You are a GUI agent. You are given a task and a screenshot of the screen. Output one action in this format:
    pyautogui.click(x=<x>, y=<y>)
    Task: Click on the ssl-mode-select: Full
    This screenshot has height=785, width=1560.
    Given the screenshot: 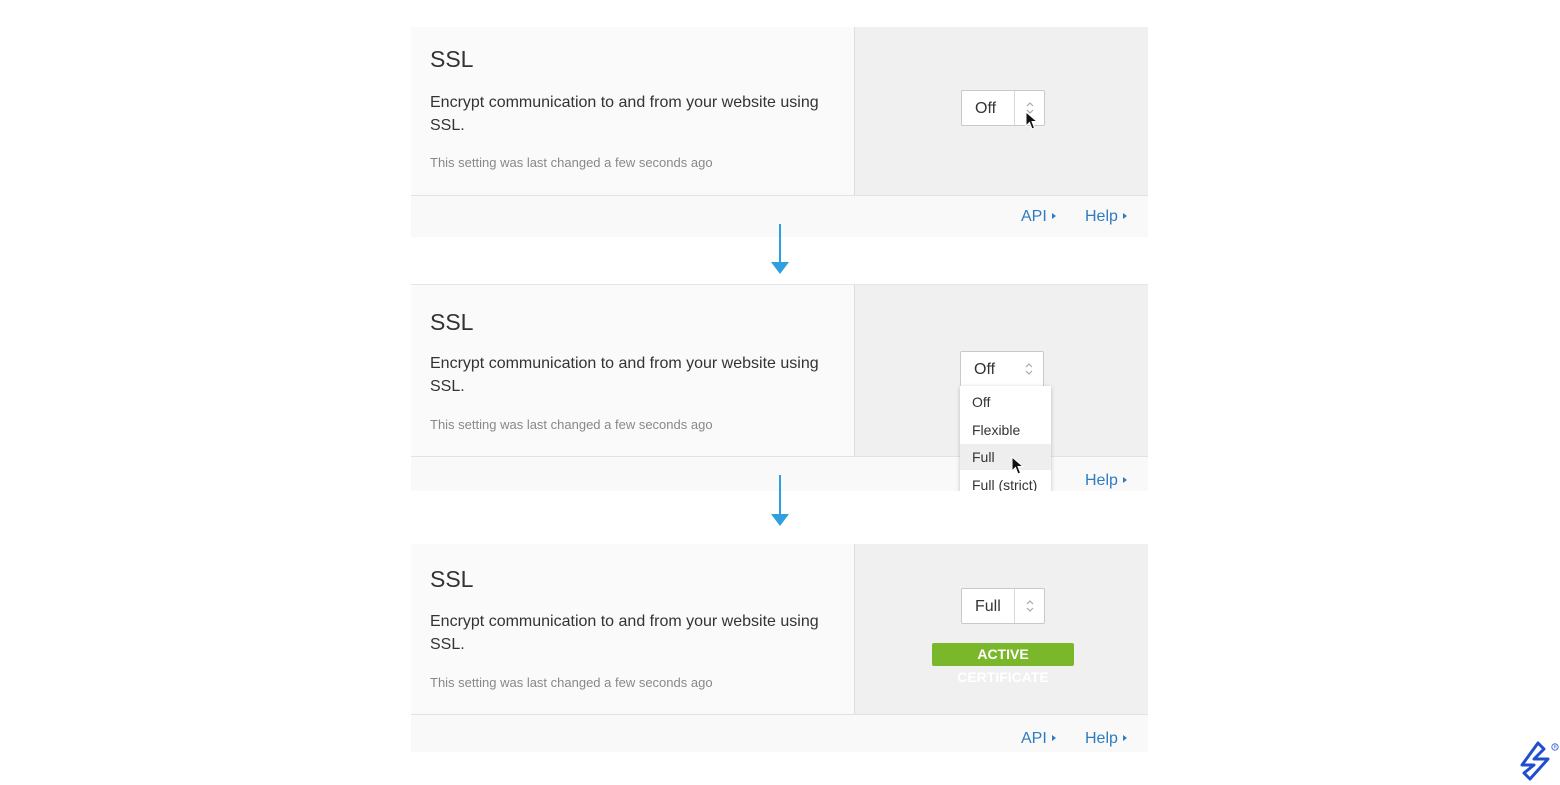 What is the action you would take?
    pyautogui.click(x=1003, y=606)
    